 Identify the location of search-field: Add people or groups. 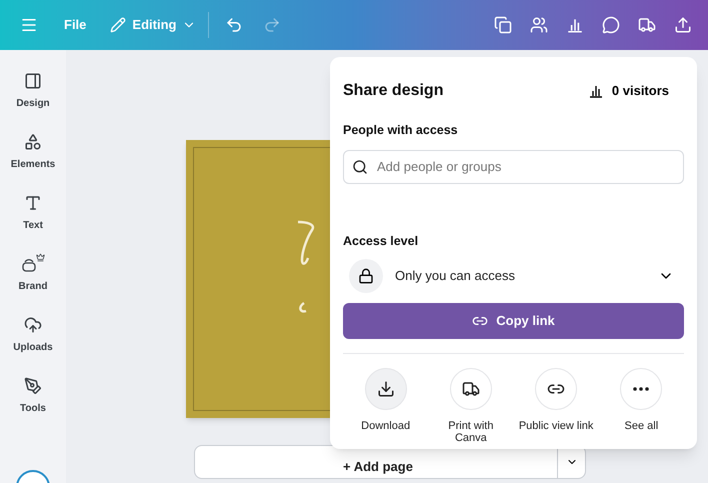
(513, 167).